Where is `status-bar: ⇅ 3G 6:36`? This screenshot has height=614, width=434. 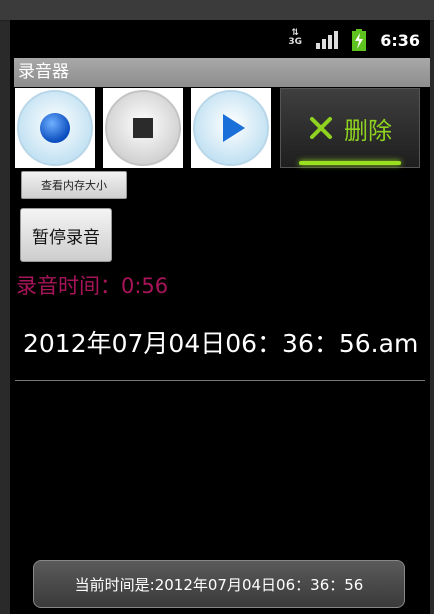
status-bar: ⇅ 3G 6:36 is located at coordinates (220, 39).